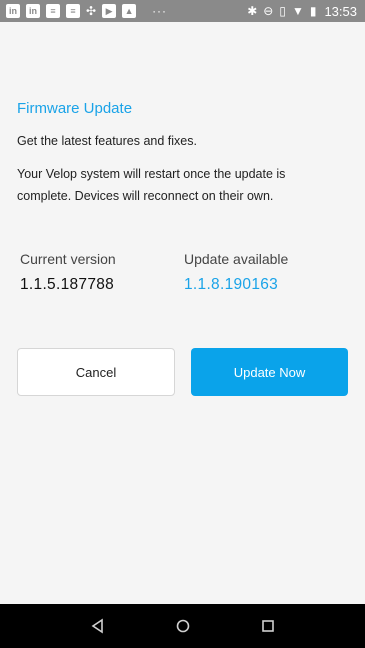 The image size is (365, 648). I want to click on youtube-icon: ▶, so click(109, 11).